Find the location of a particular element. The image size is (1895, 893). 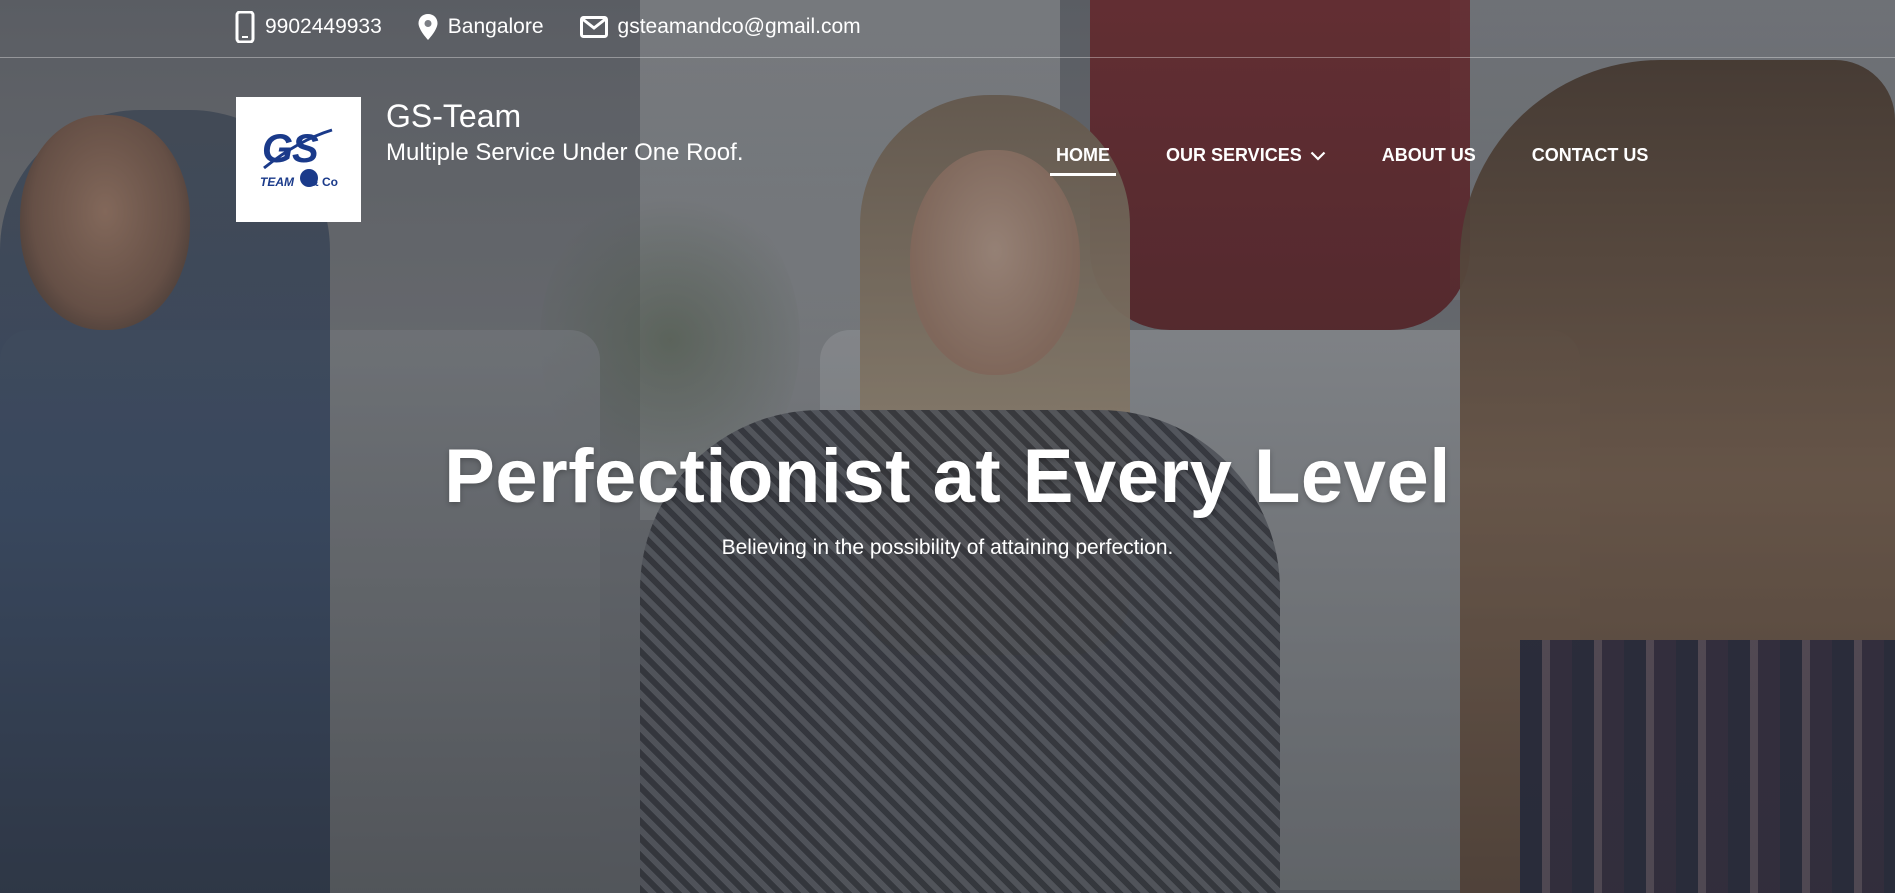

contact-location: Bangalore is located at coordinates (481, 27).